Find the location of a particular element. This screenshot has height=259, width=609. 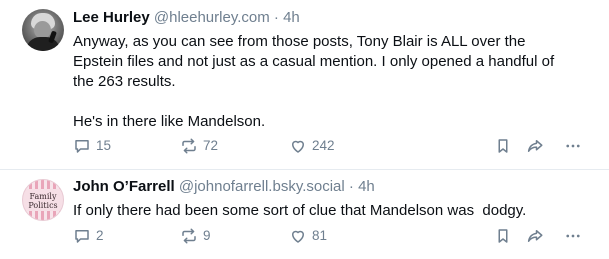

author-handle: @johnofarrell.bsky.social is located at coordinates (262, 186).